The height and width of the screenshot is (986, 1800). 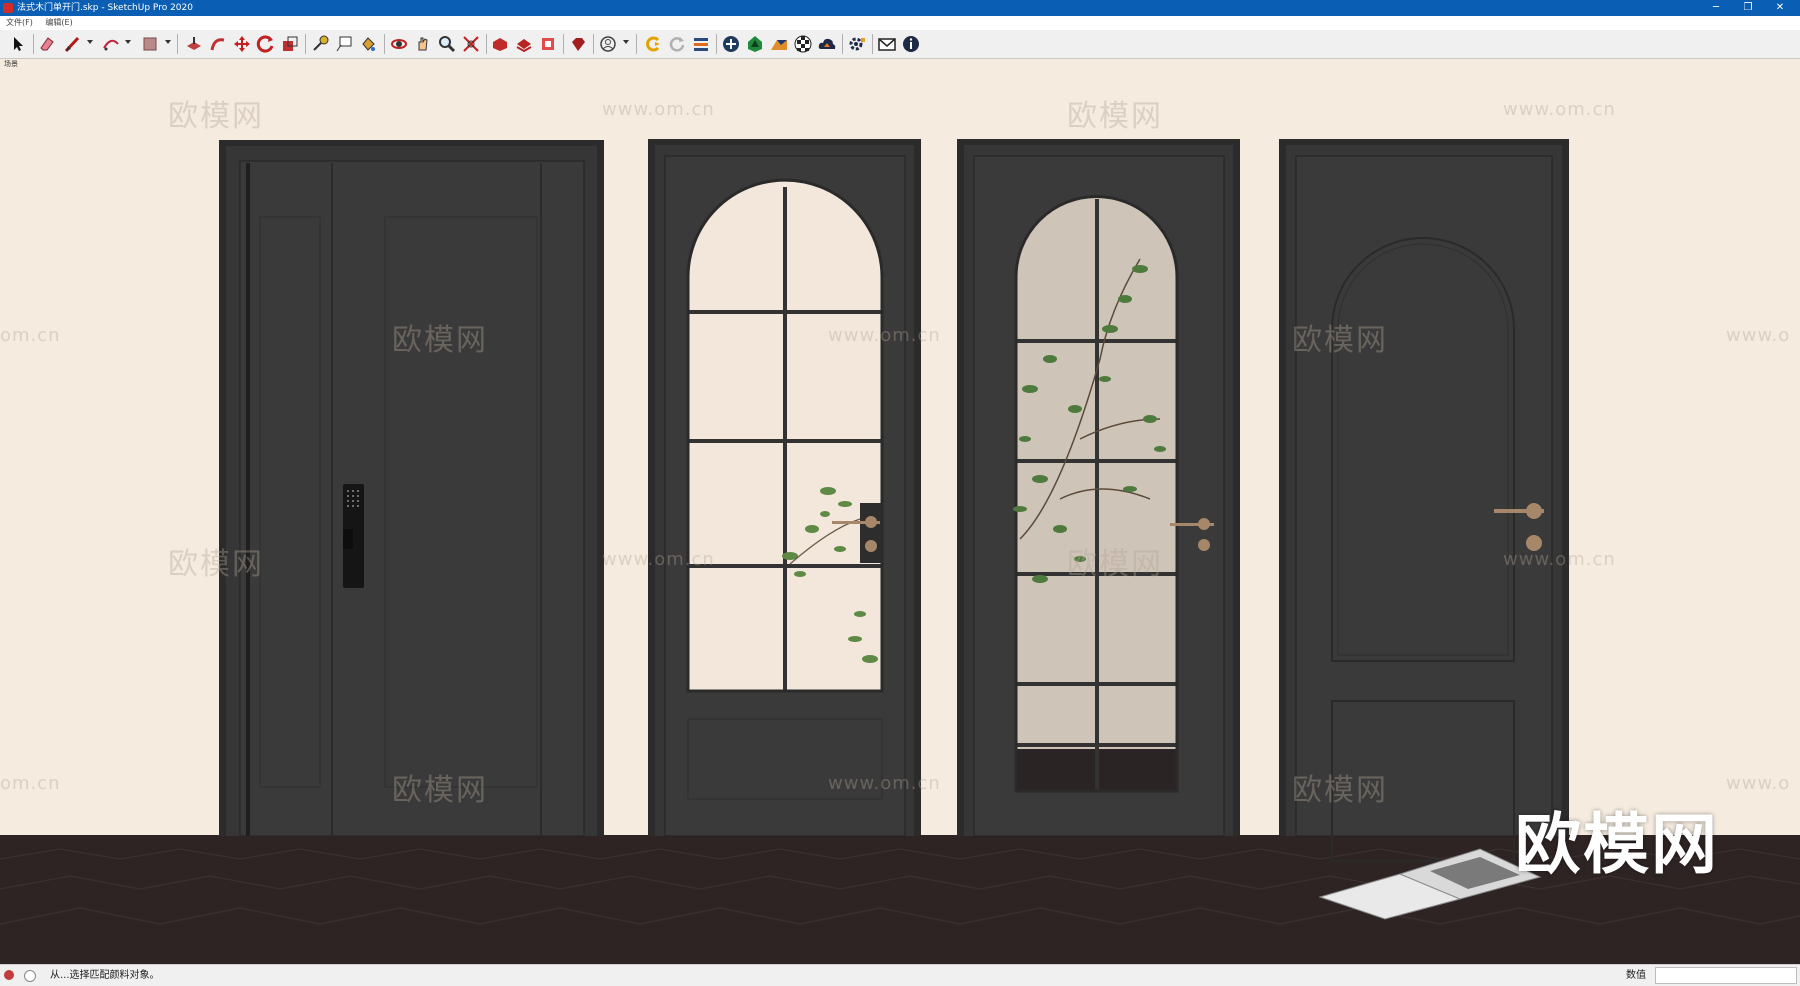 I want to click on menu-bar: 文件(F) 编辑(E), so click(x=900, y=23).